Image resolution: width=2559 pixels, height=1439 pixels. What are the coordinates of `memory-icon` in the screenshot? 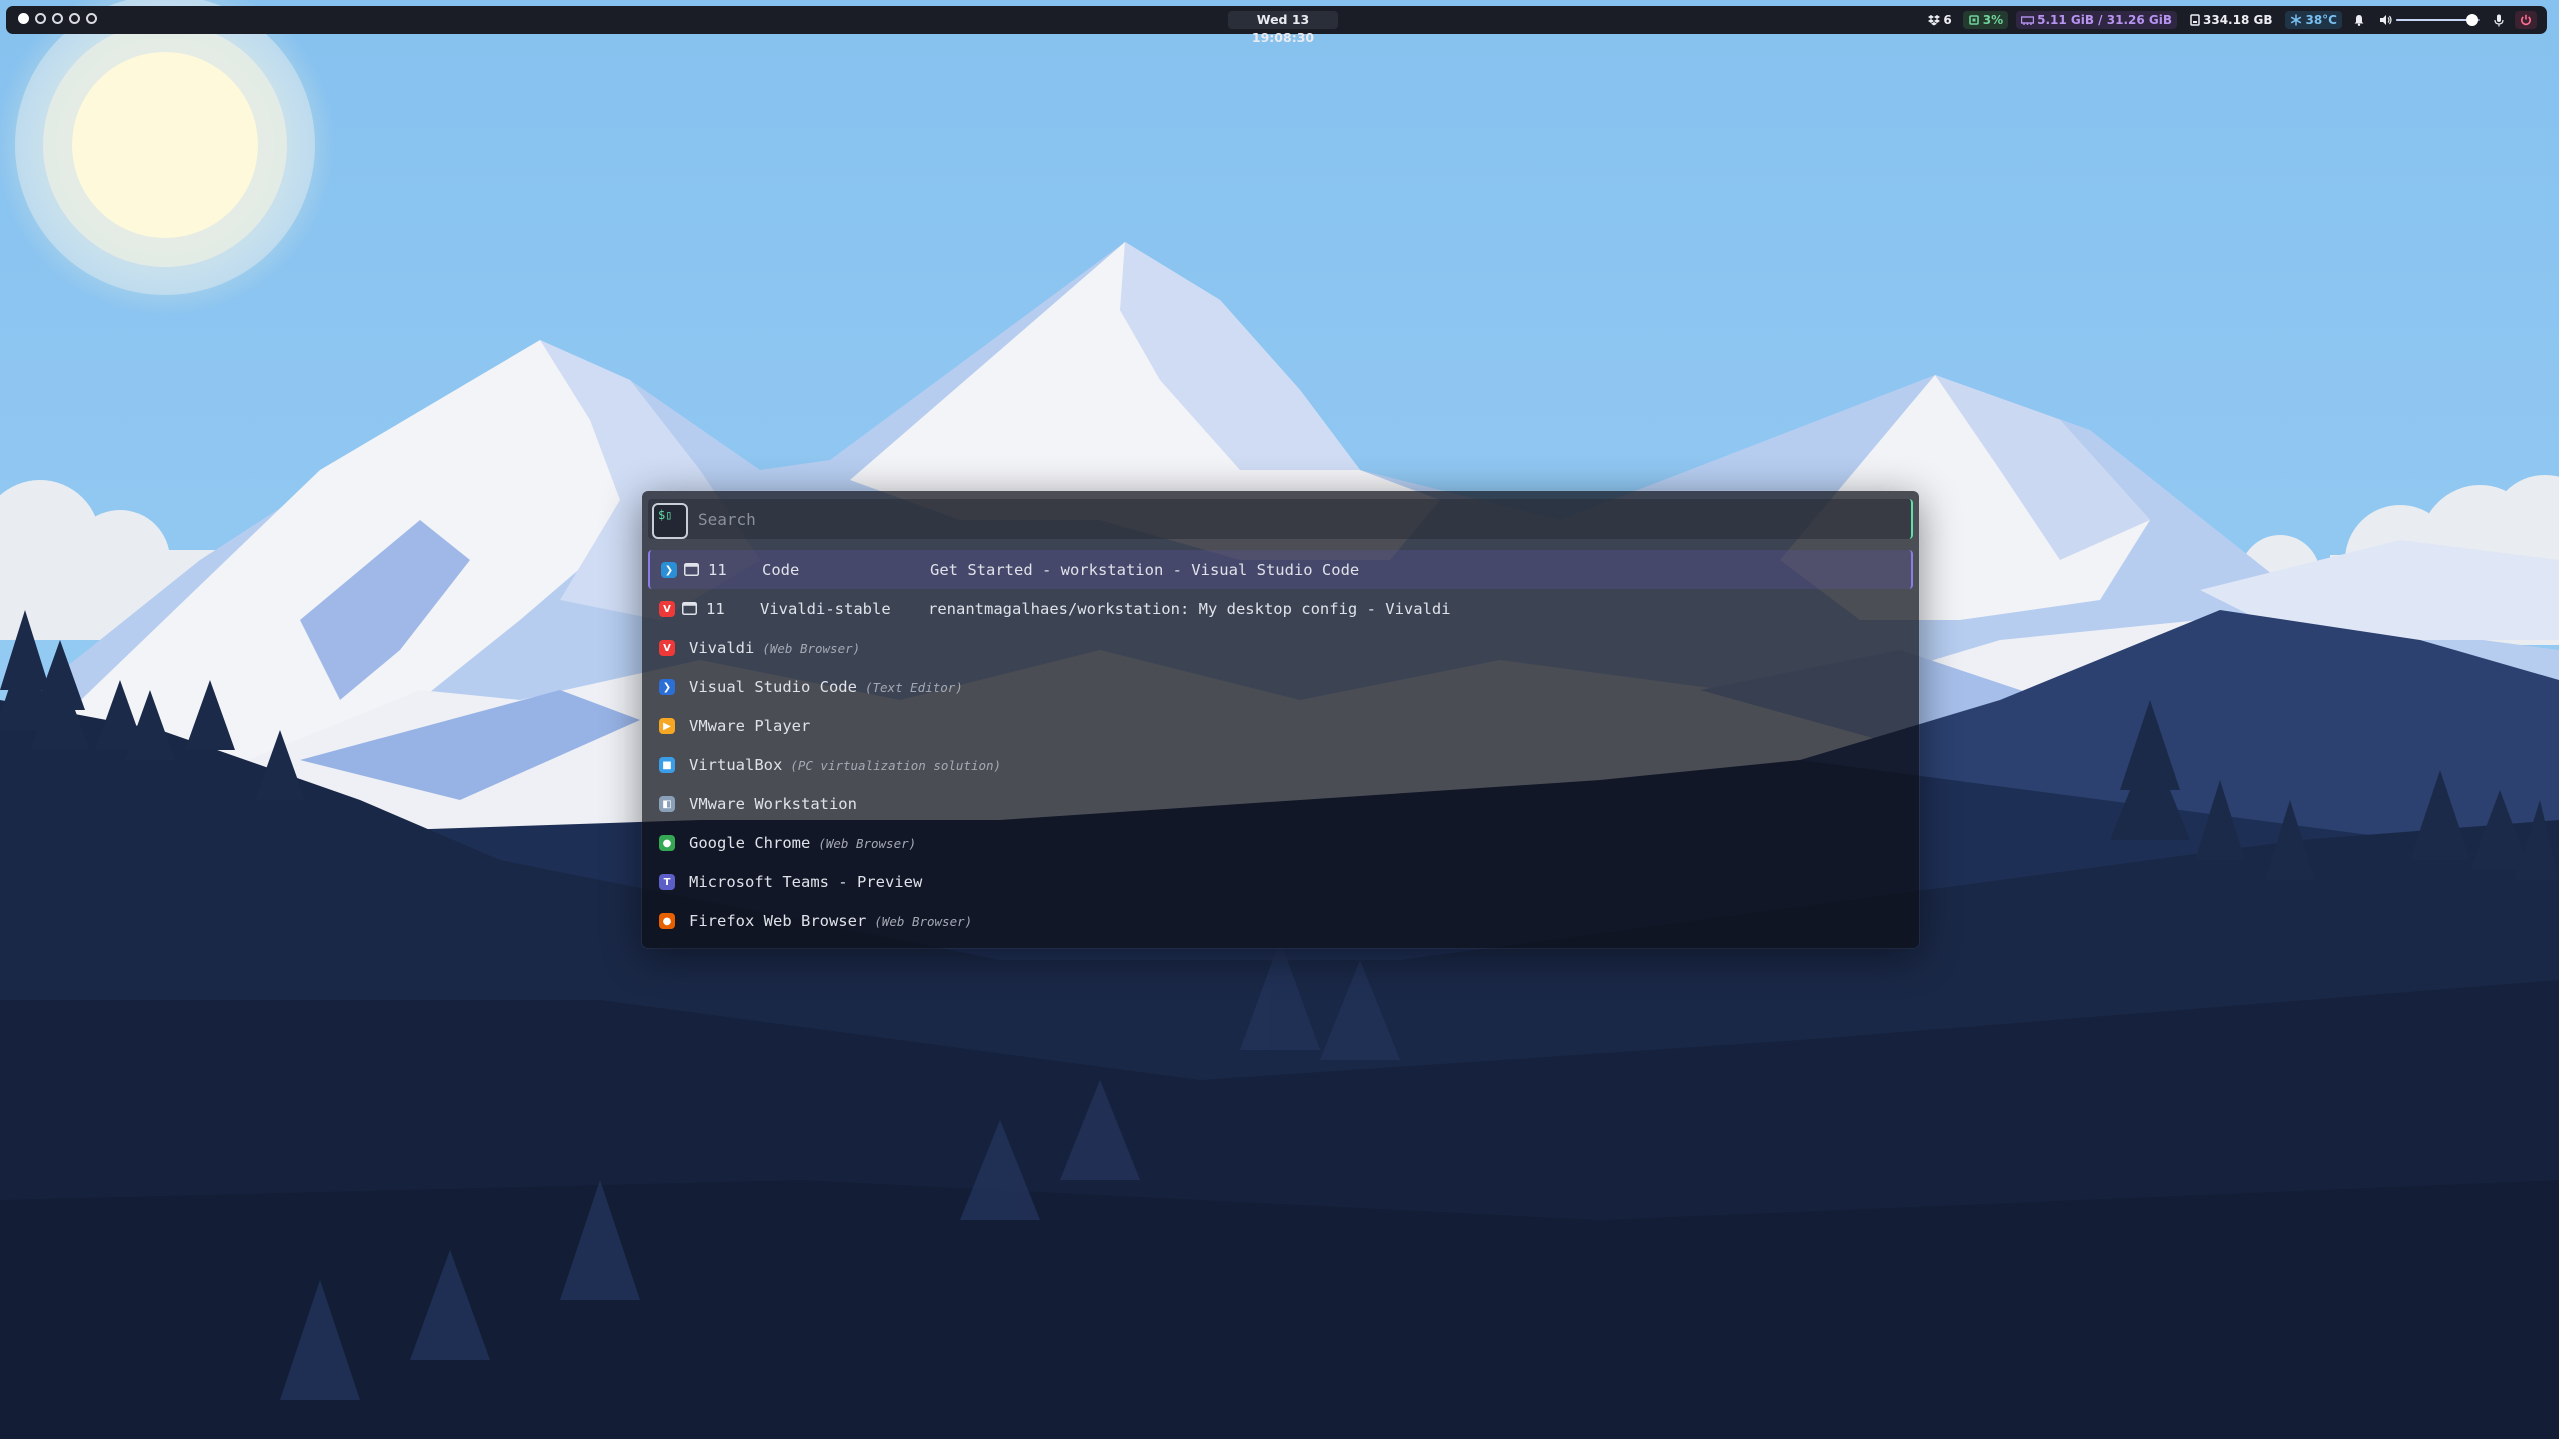 It's located at (2028, 20).